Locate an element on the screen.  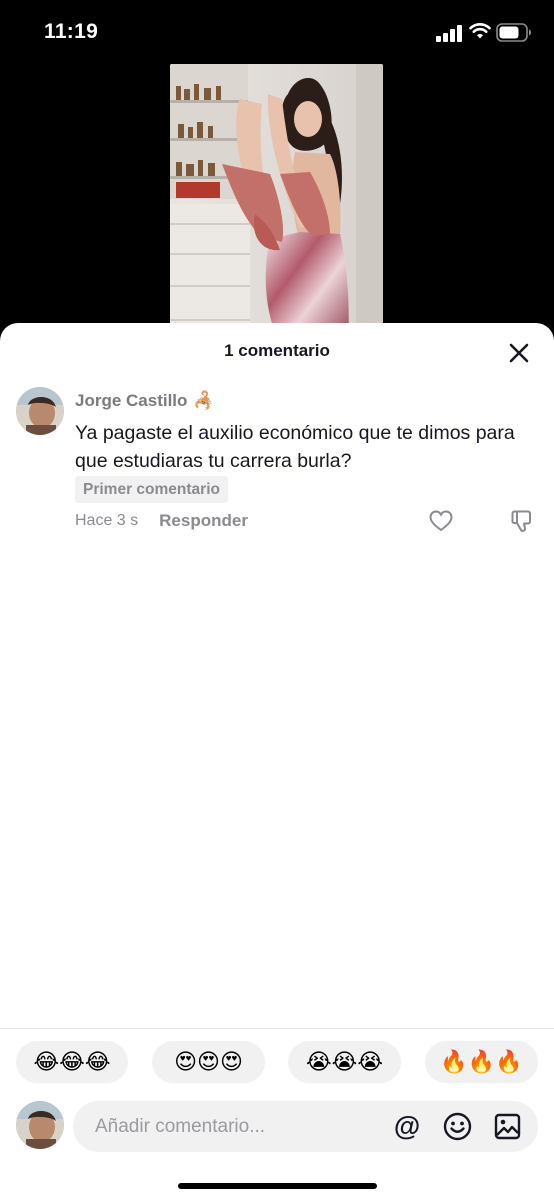
wifi-icon is located at coordinates (480, 31).